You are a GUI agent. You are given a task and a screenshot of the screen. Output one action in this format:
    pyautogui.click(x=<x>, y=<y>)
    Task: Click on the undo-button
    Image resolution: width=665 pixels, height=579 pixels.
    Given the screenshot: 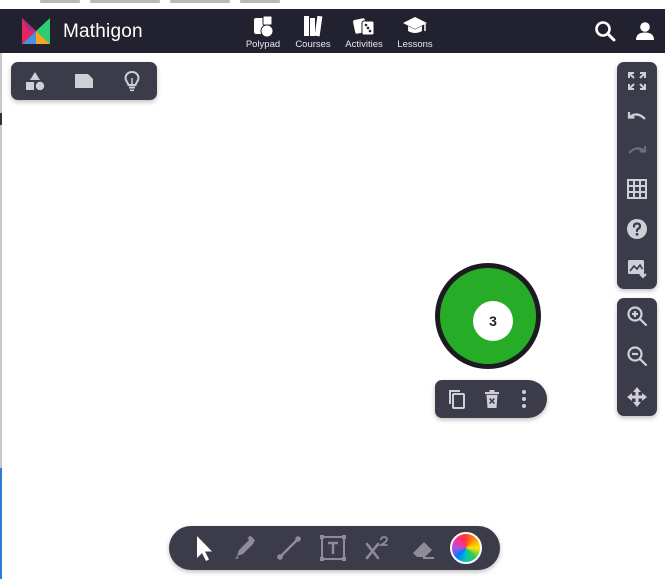 What is the action you would take?
    pyautogui.click(x=637, y=118)
    